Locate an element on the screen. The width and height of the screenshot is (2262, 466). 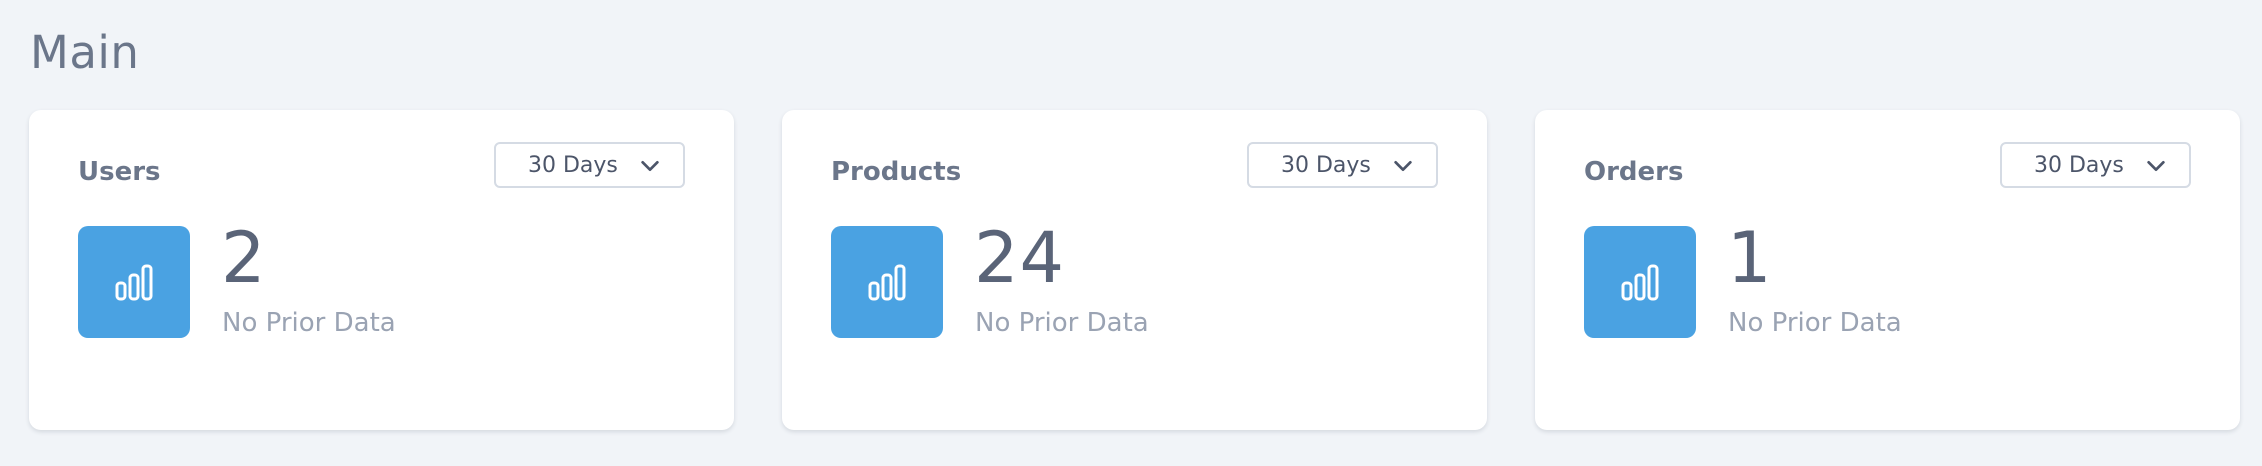
metric-value: 24 is located at coordinates (1020, 258).